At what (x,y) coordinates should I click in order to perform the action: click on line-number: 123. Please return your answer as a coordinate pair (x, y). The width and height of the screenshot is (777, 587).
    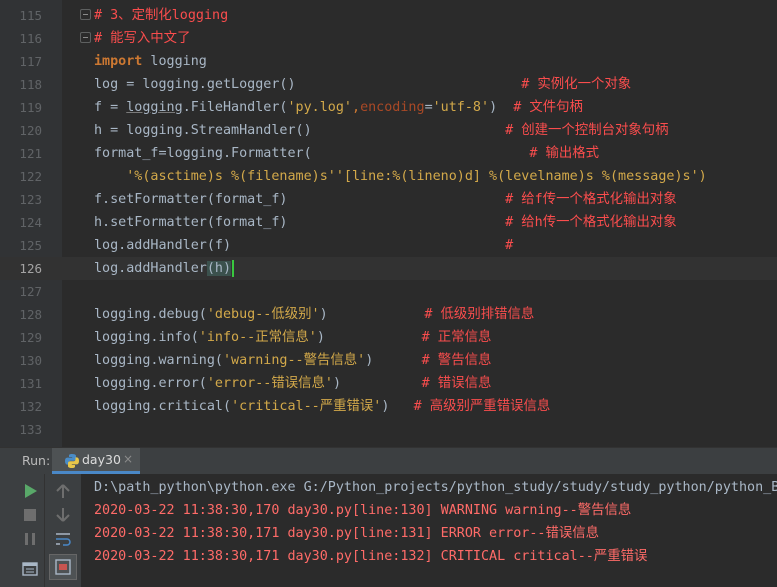
    Looking at the image, I should click on (30, 199).